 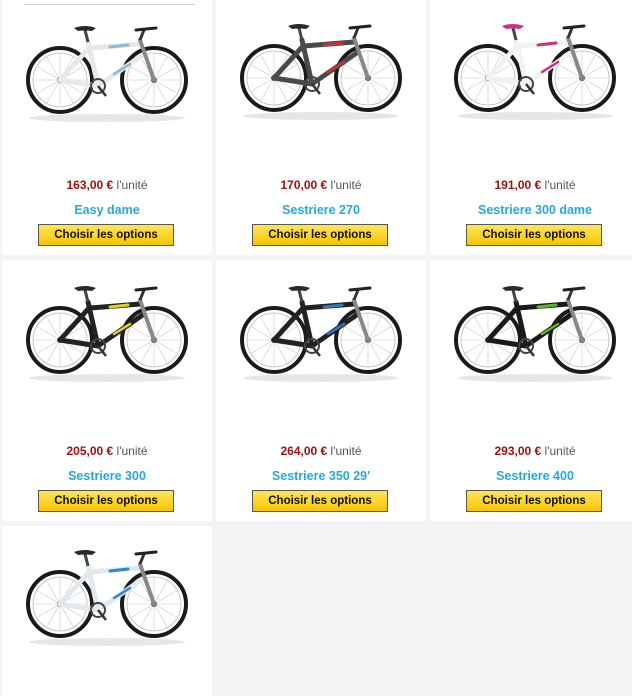 I want to click on product-card, so click(x=107, y=611).